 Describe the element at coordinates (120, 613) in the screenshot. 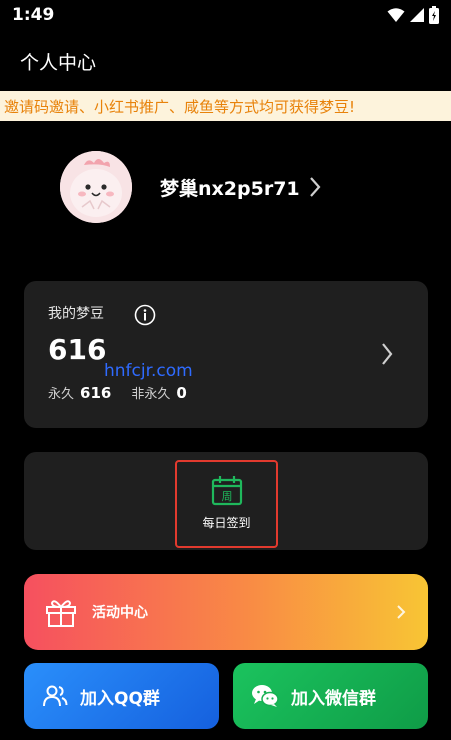

I see `activity-center-label: 活动中心` at that location.